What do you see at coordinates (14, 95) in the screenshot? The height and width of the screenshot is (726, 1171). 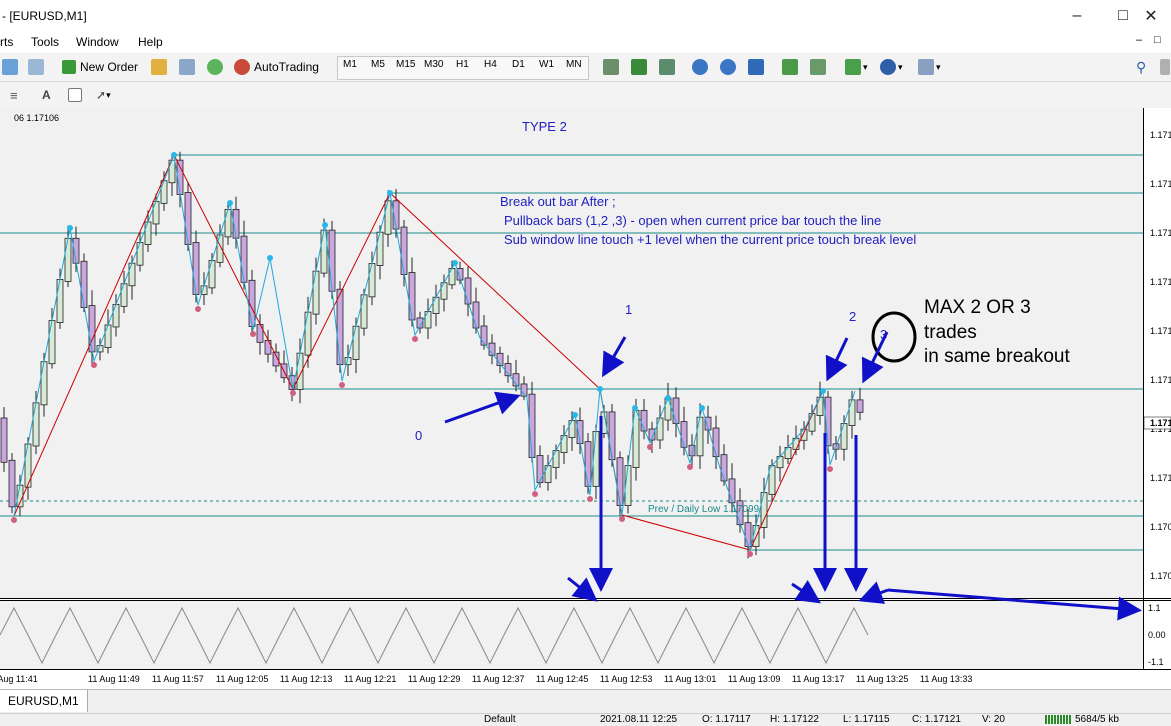 I see `channel-tool-icon: ≡` at bounding box center [14, 95].